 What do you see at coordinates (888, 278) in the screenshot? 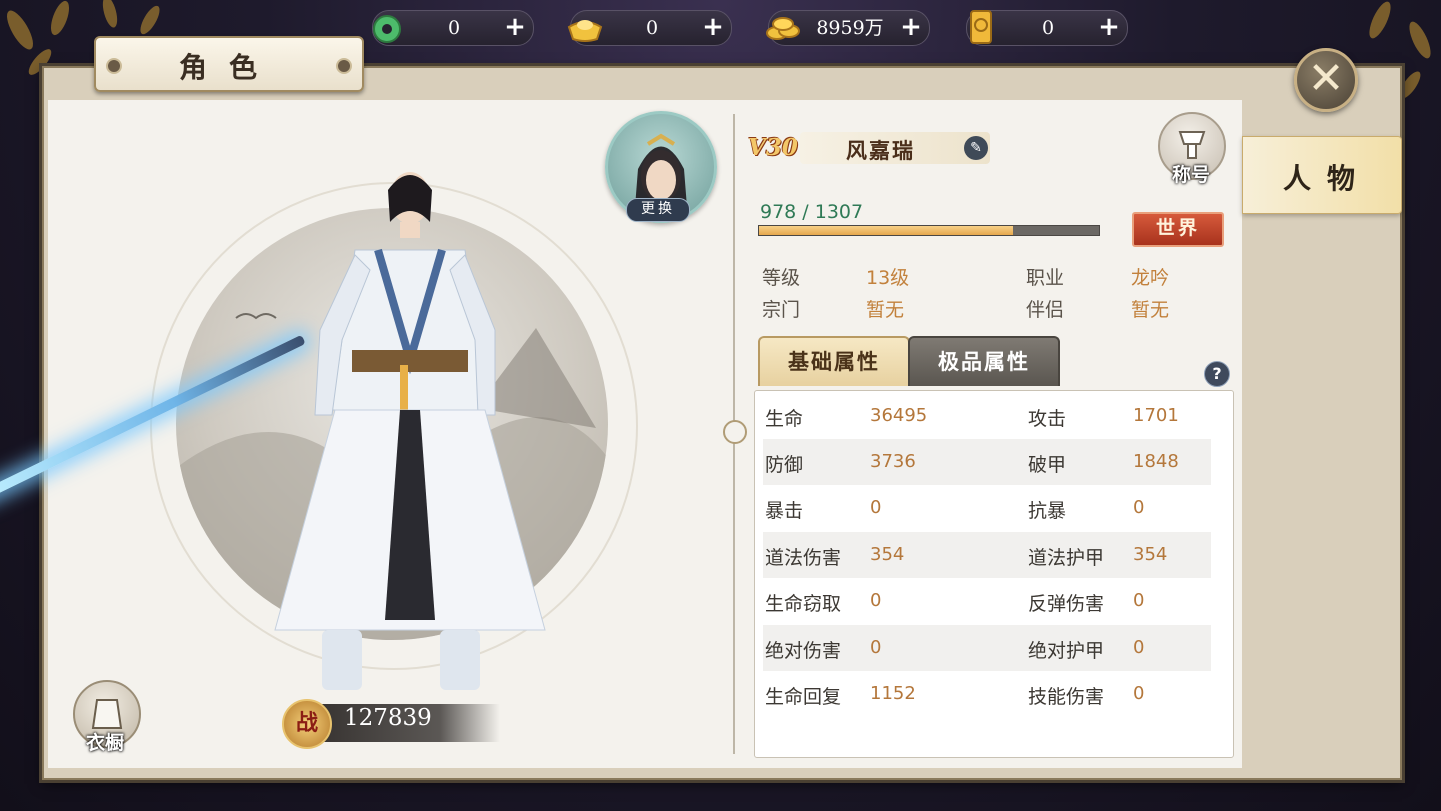
I see `level-value: 13级` at bounding box center [888, 278].